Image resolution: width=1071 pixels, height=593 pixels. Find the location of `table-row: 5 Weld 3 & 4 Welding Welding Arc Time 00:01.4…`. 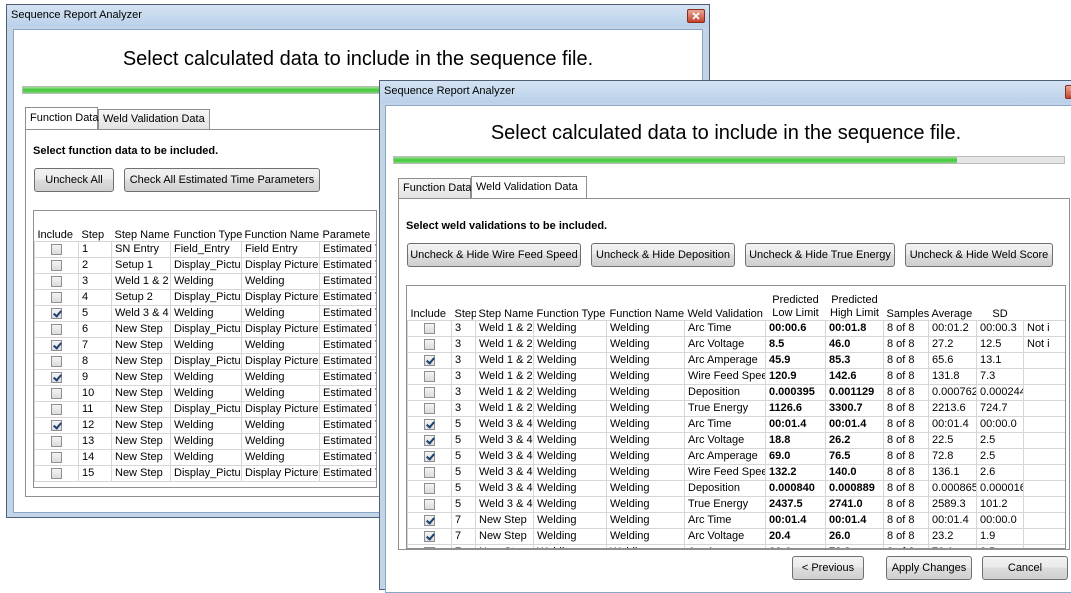

table-row: 5 Weld 3 & 4 Welding Welding Arc Time 00:01.4… is located at coordinates (736, 424).